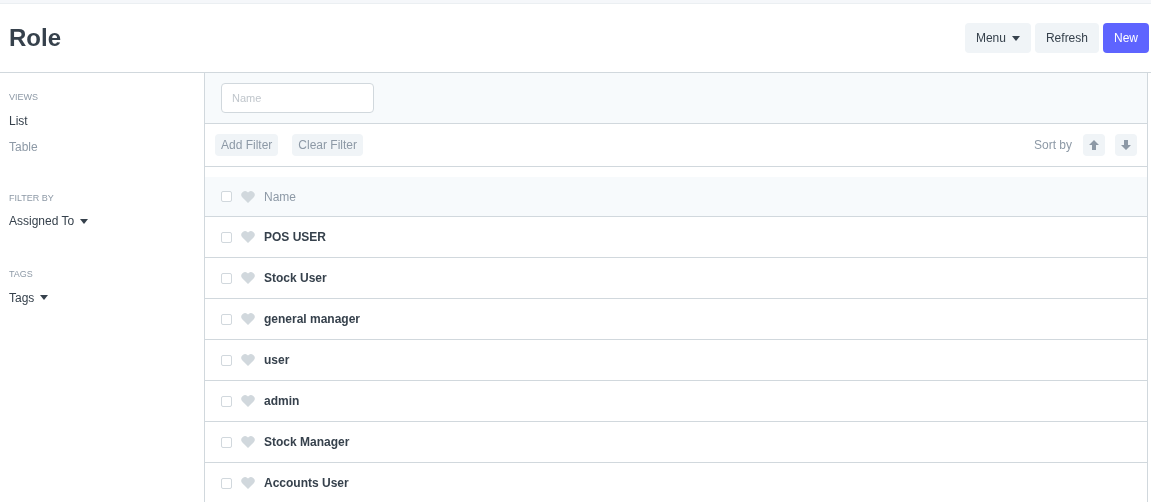  I want to click on sort-descending-button, so click(1126, 145).